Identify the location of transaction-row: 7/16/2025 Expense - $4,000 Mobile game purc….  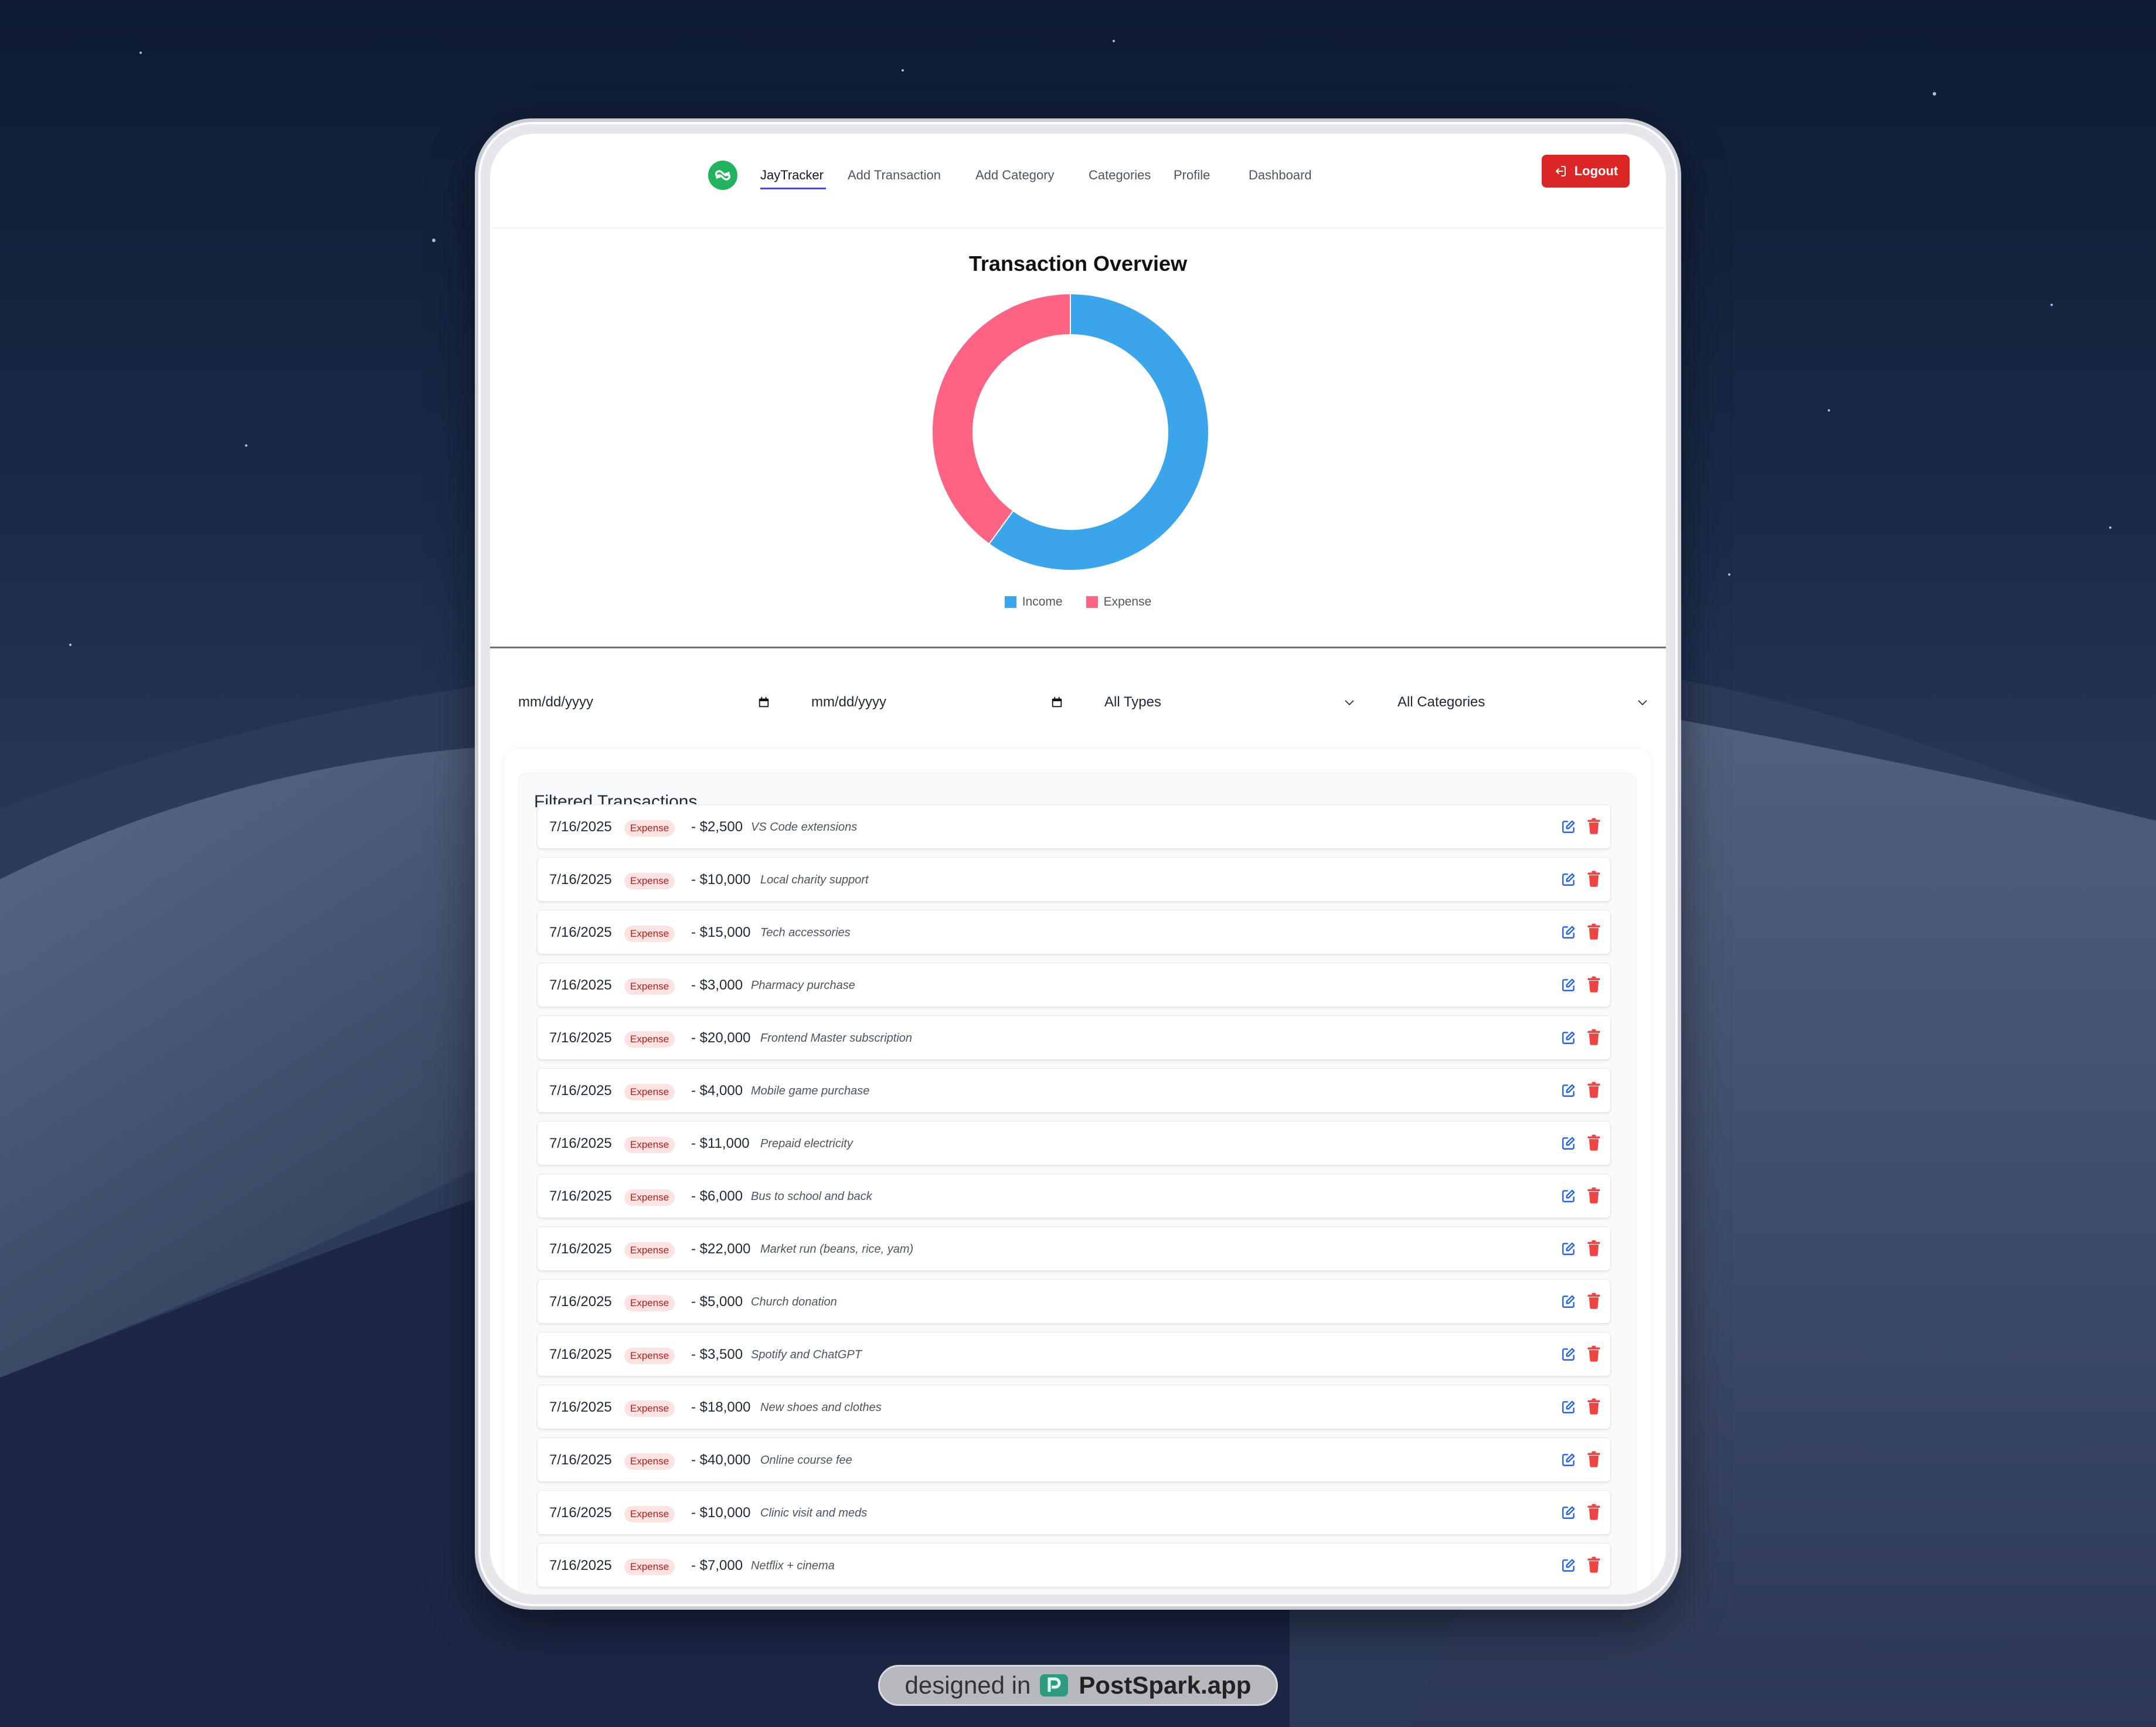
(1074, 1090).